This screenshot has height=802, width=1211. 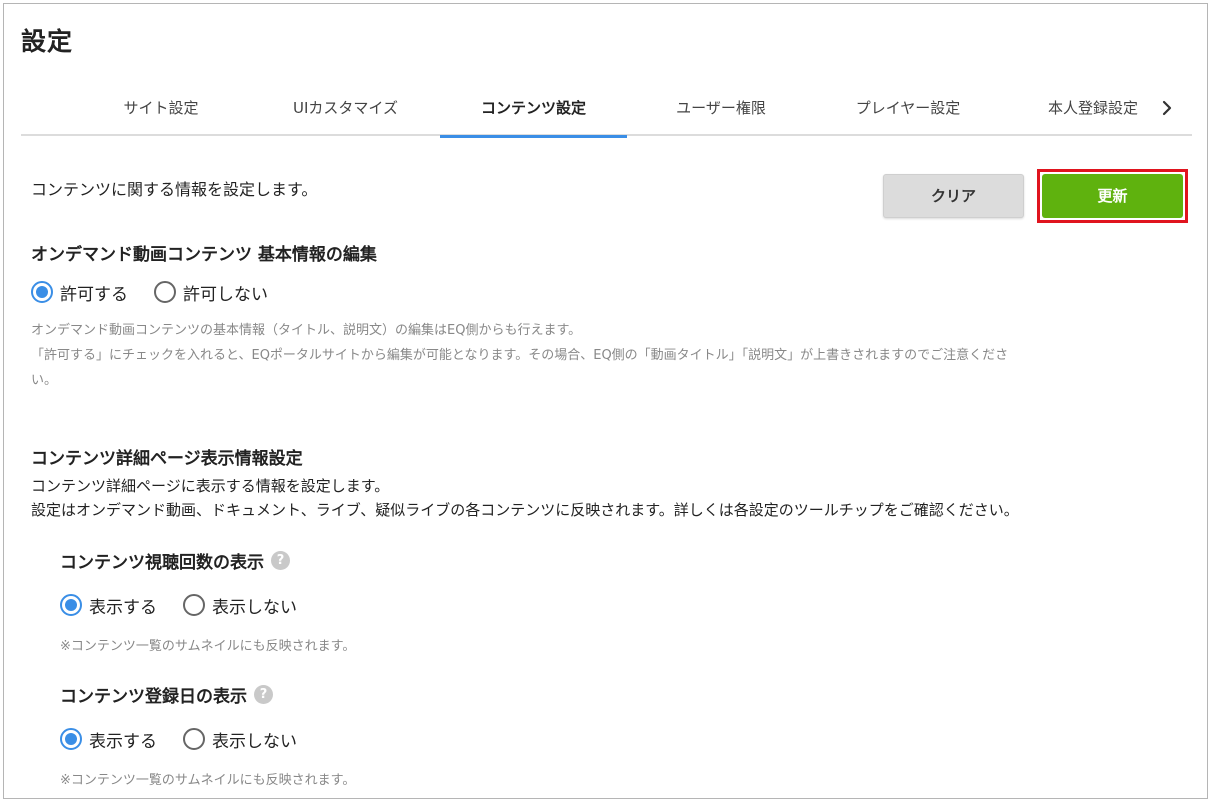 I want to click on view-count-hide-radio: 表示しない, so click(x=240, y=605).